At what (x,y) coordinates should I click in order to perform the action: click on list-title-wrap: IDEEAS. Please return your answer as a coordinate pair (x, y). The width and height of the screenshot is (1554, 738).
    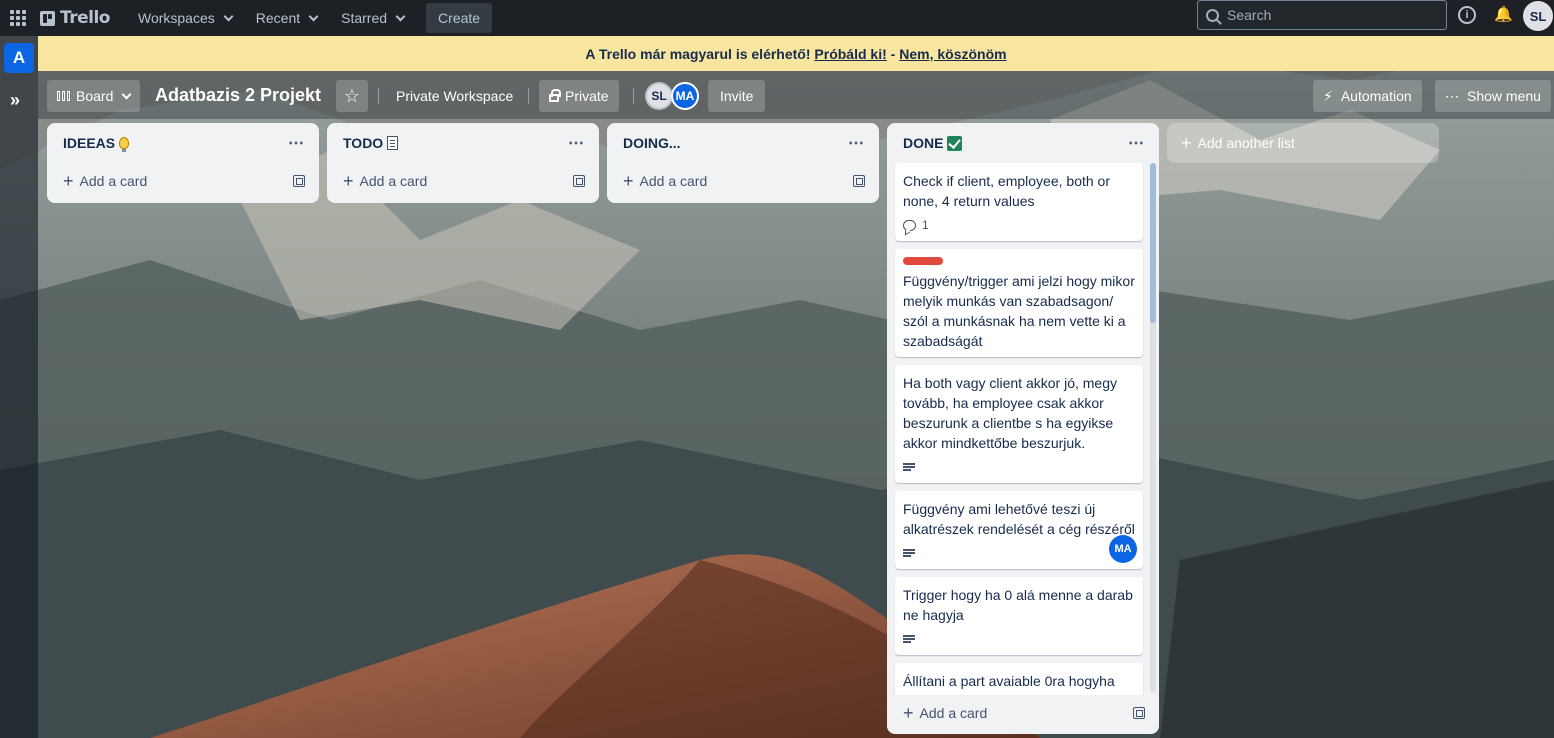
    Looking at the image, I should click on (96, 143).